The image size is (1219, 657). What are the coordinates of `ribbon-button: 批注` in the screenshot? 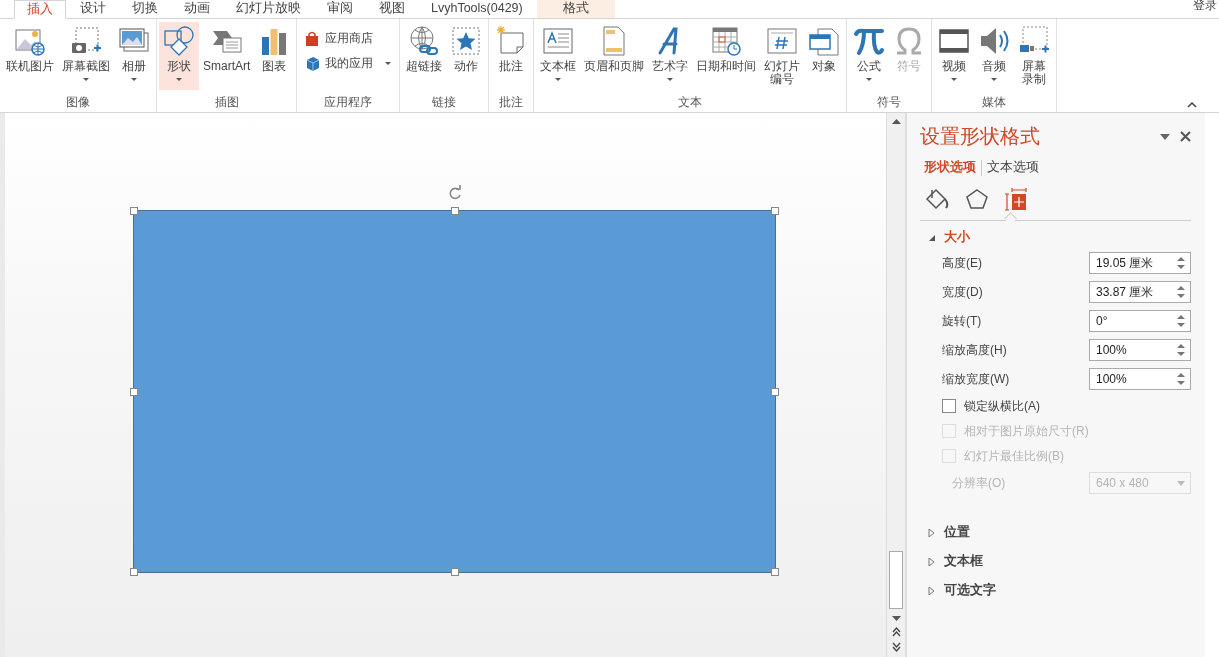 It's located at (511, 56).